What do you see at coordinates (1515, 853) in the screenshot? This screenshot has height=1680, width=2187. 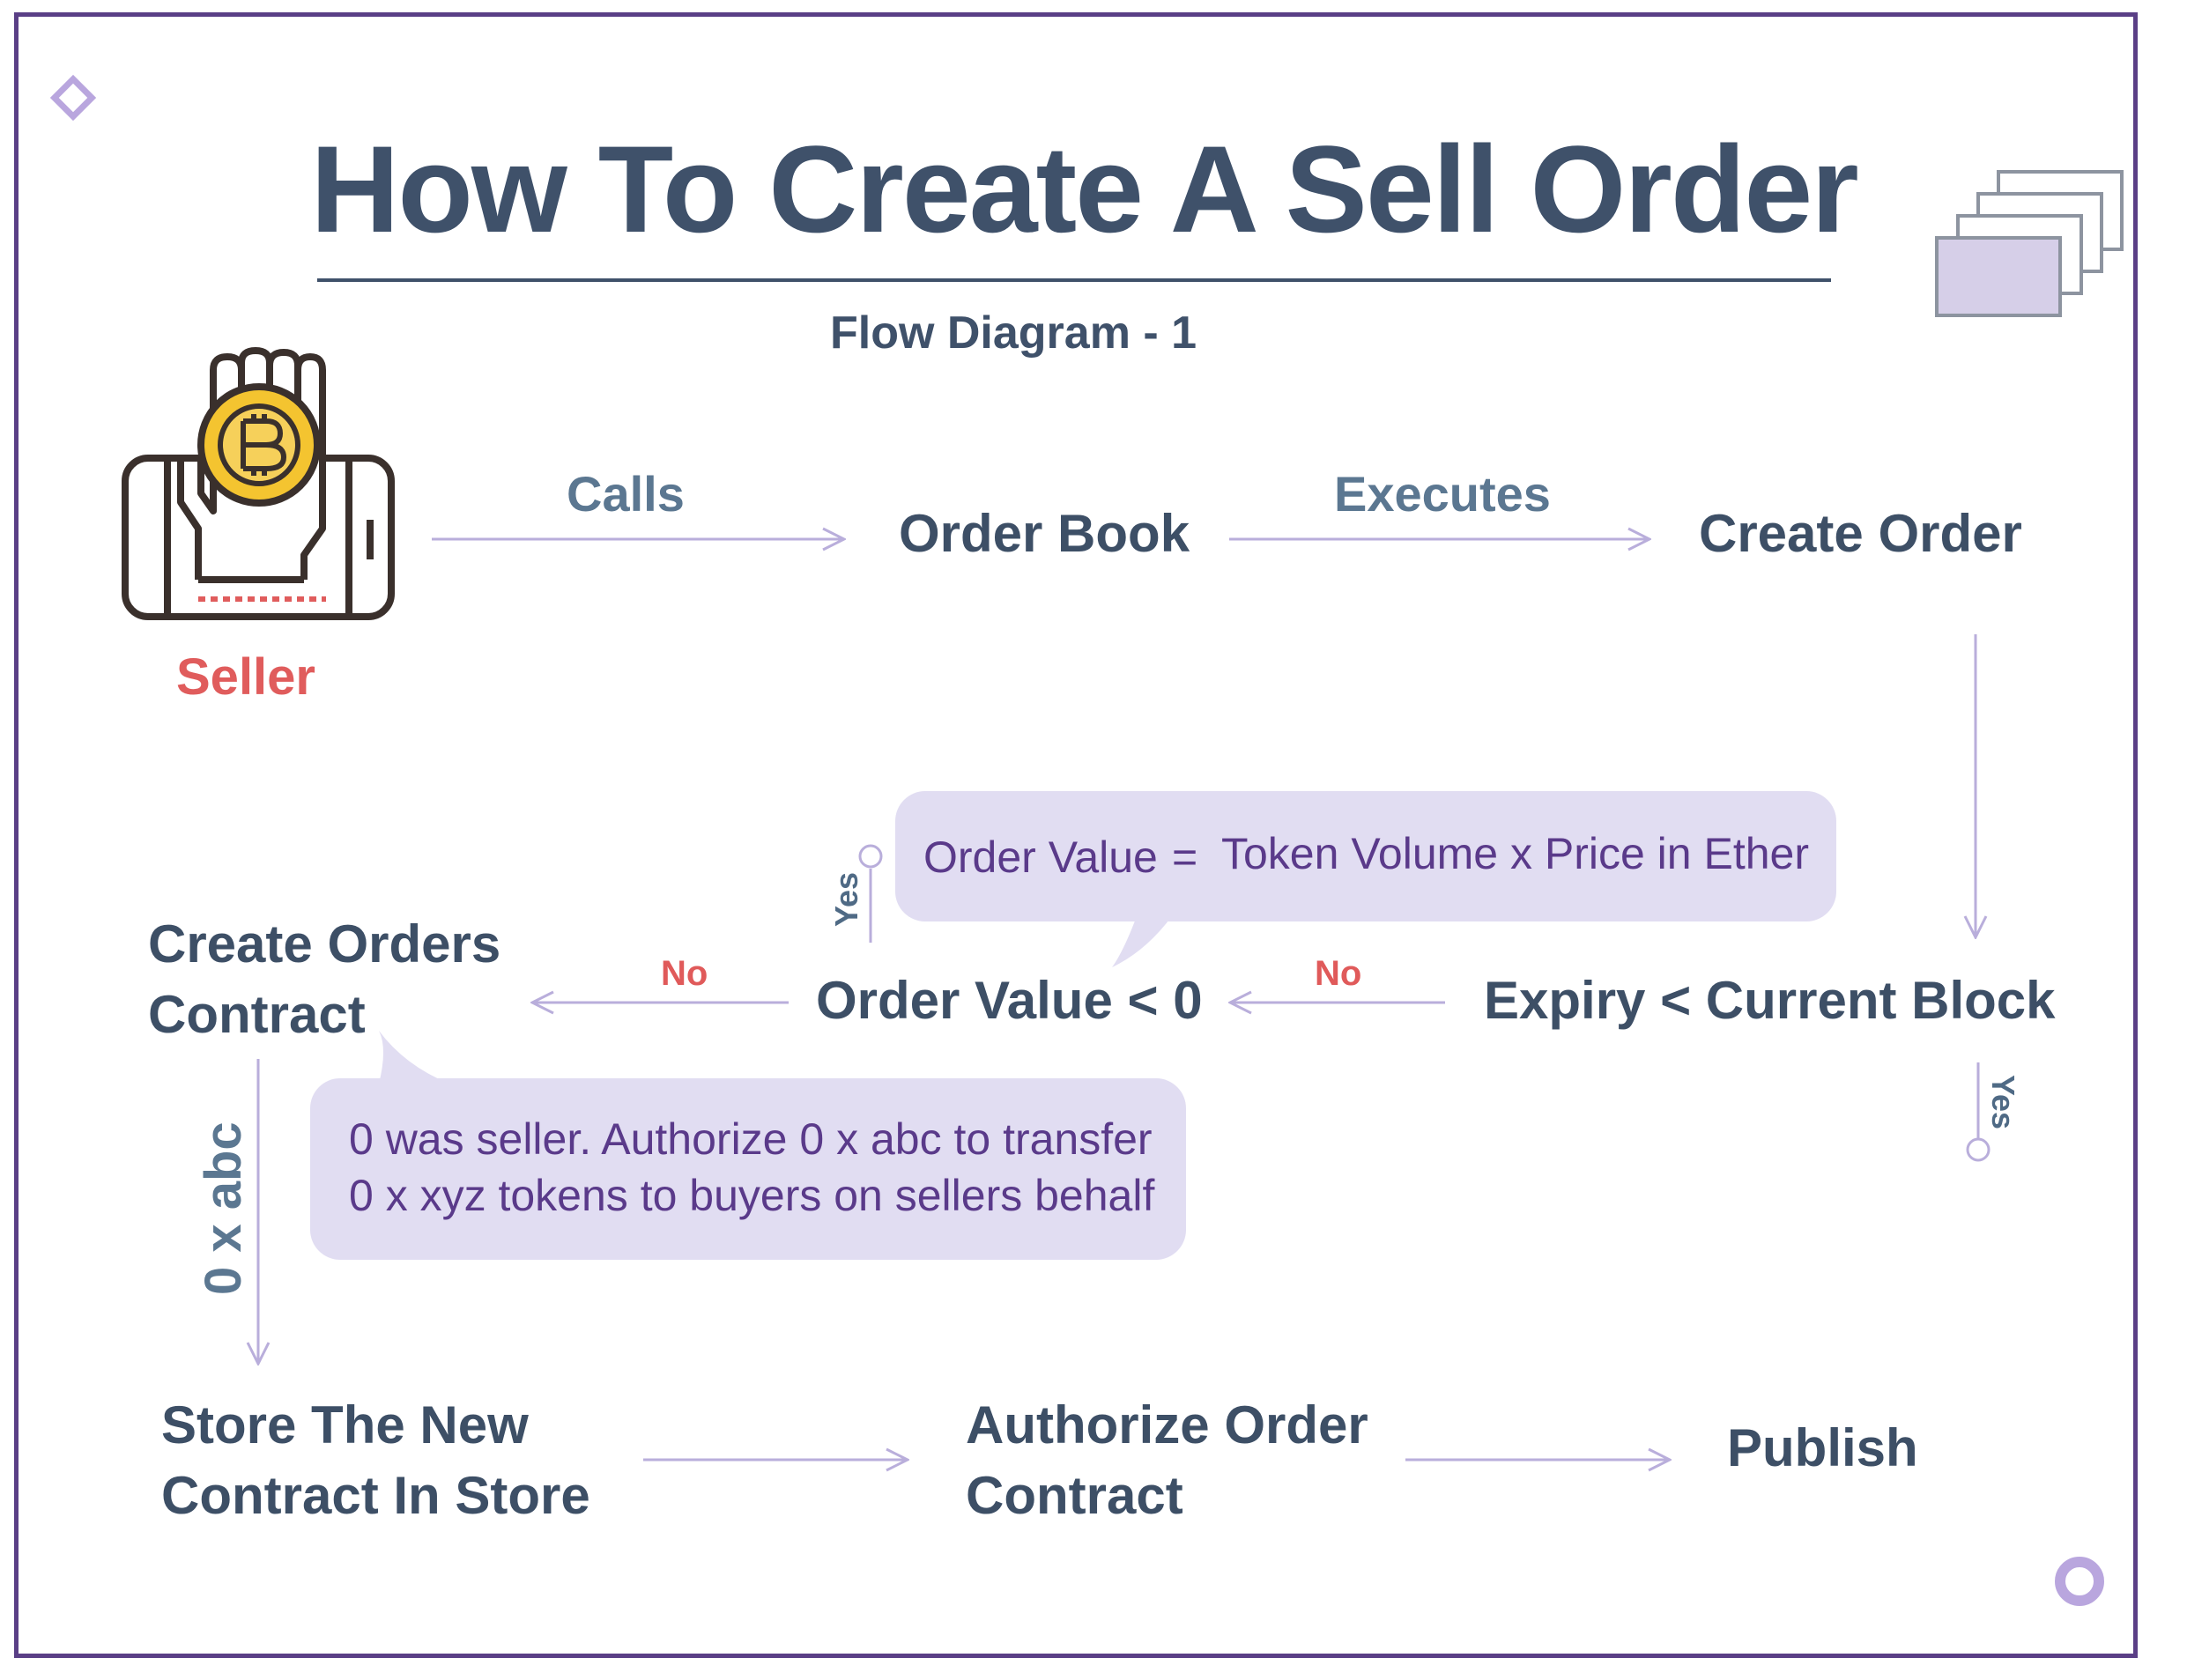 I see `formula-rhs: Token Volume x Price in Ether` at bounding box center [1515, 853].